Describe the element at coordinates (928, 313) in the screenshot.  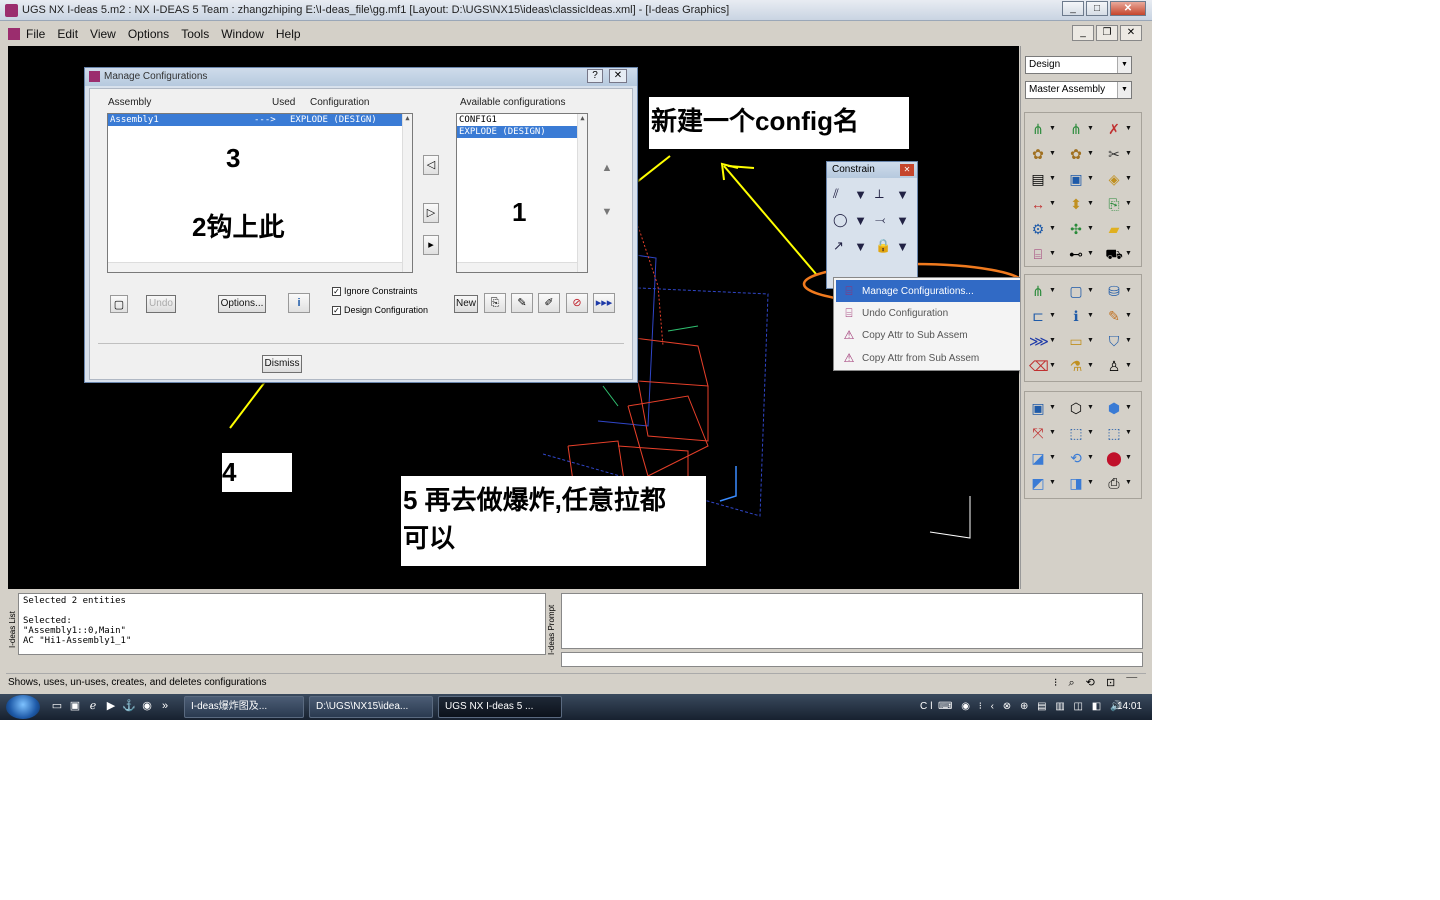
I see `menu-undo-configuration: ⌸ Undo Configuration` at that location.